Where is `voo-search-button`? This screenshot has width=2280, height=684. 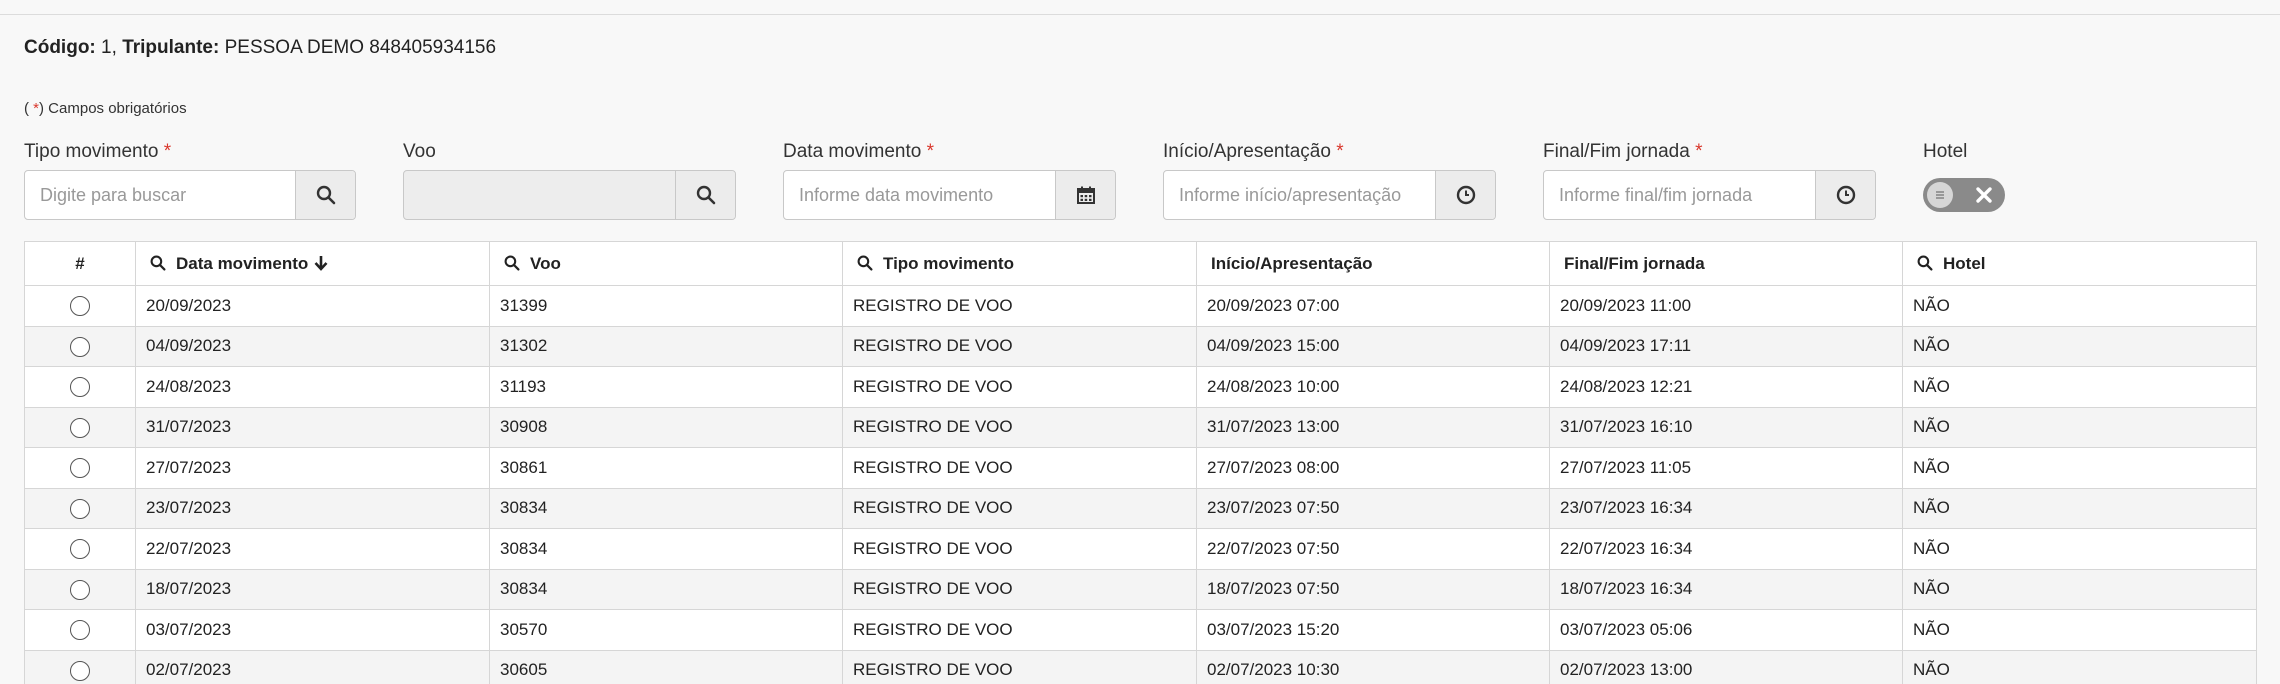 voo-search-button is located at coordinates (705, 195).